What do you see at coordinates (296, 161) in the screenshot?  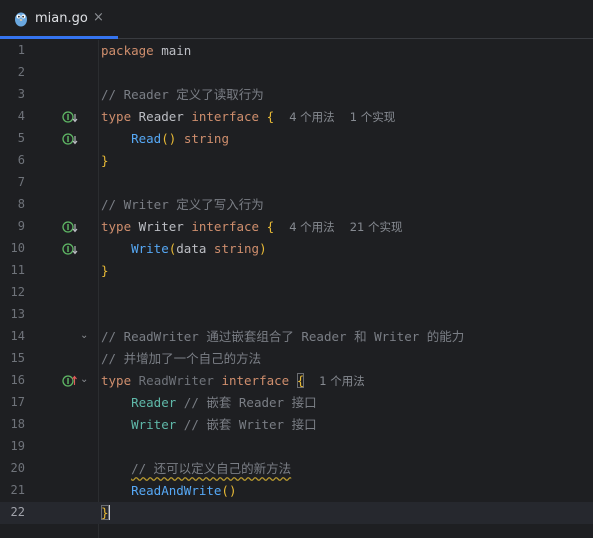 I see `code-line-6: 6 }` at bounding box center [296, 161].